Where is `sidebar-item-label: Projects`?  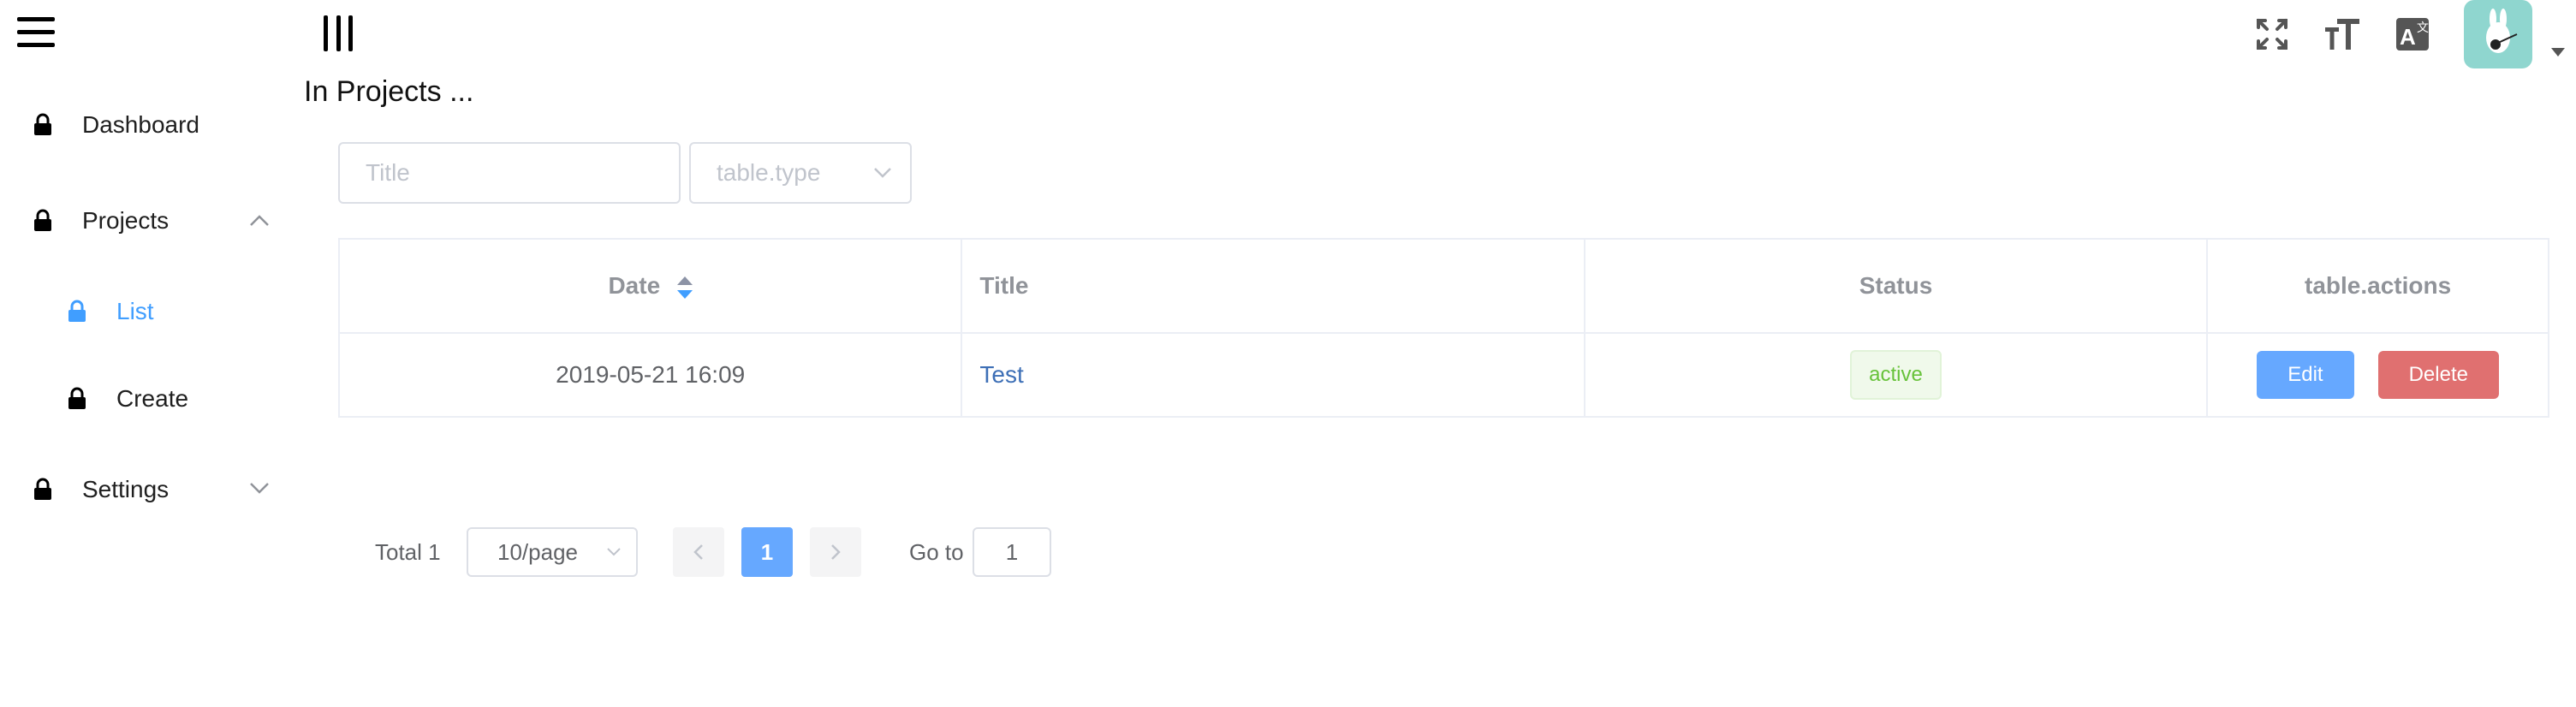 sidebar-item-label: Projects is located at coordinates (126, 220).